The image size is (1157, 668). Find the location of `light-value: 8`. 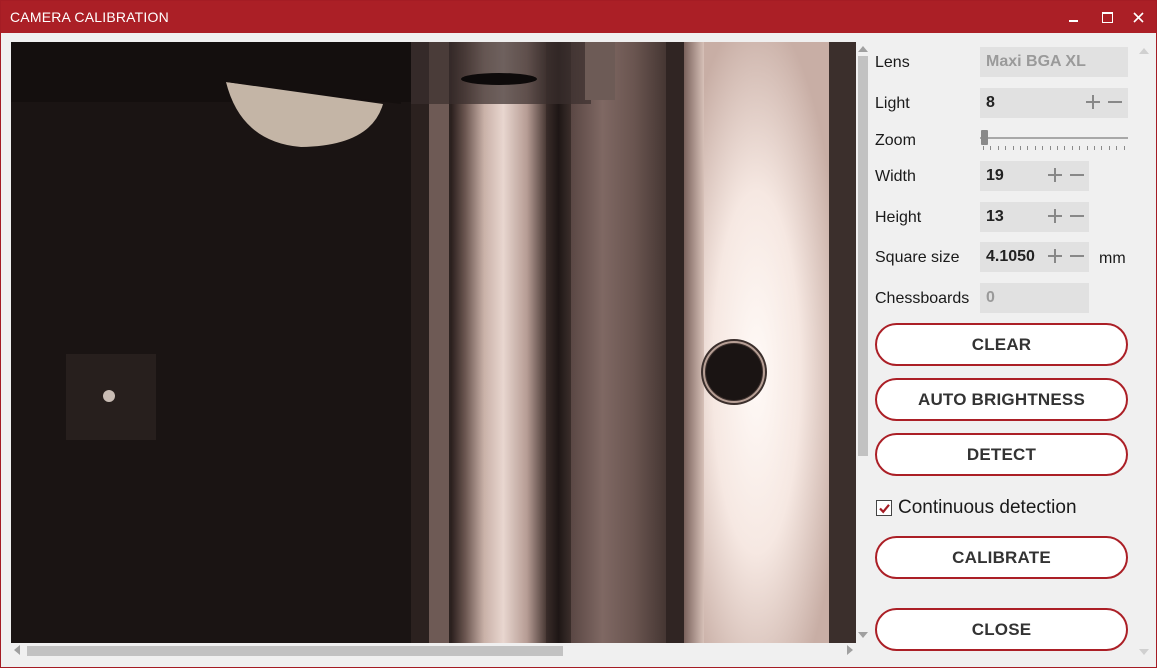

light-value: 8 is located at coordinates (990, 102).